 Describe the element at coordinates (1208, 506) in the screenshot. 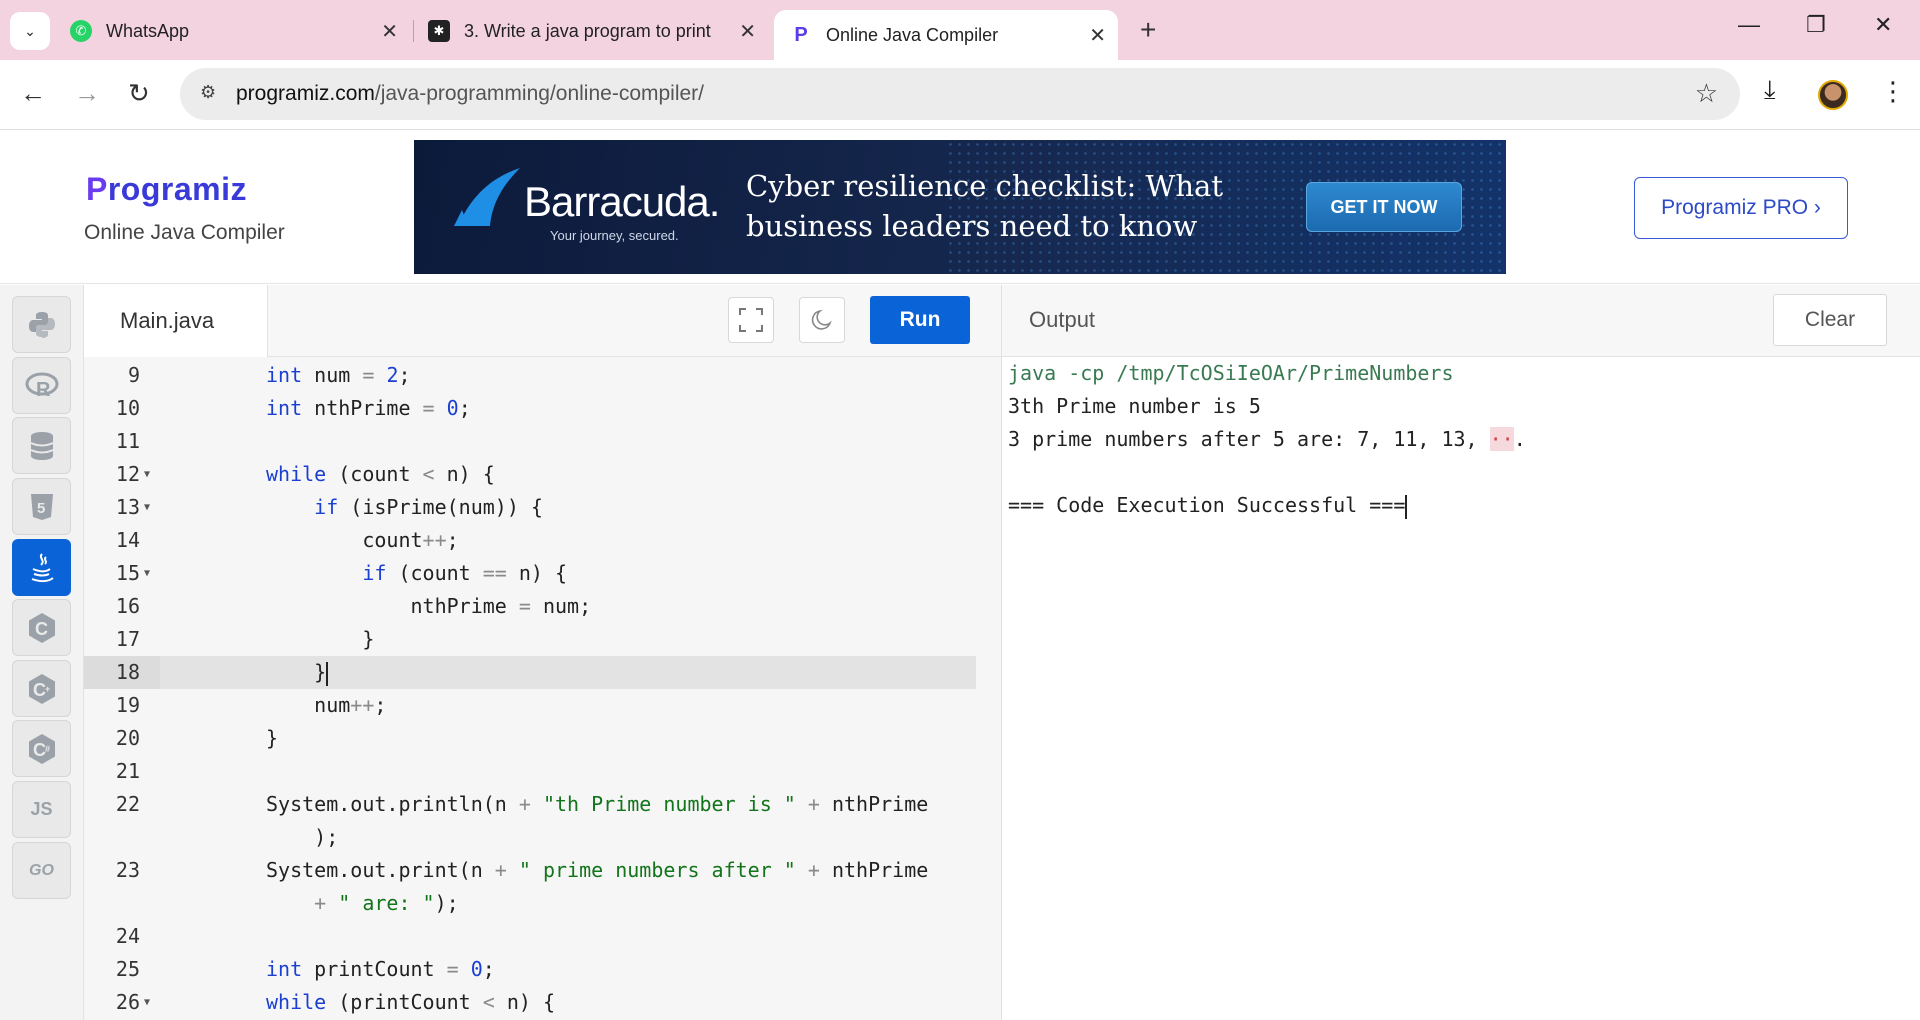

I see `output-line-status: === Code Execution Successful ===` at that location.